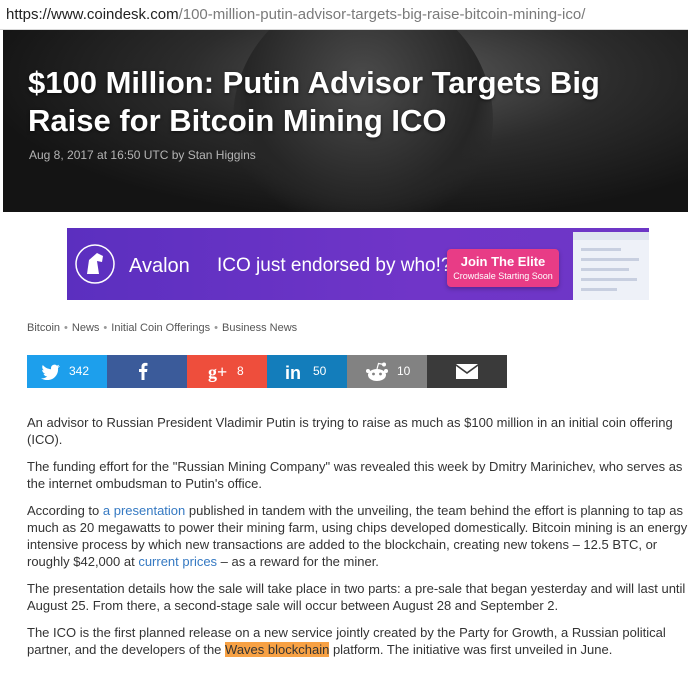 This screenshot has width=688, height=674. I want to click on join-the-elite-button: Join The Elite Crowdsale Starting Soon, so click(503, 268).